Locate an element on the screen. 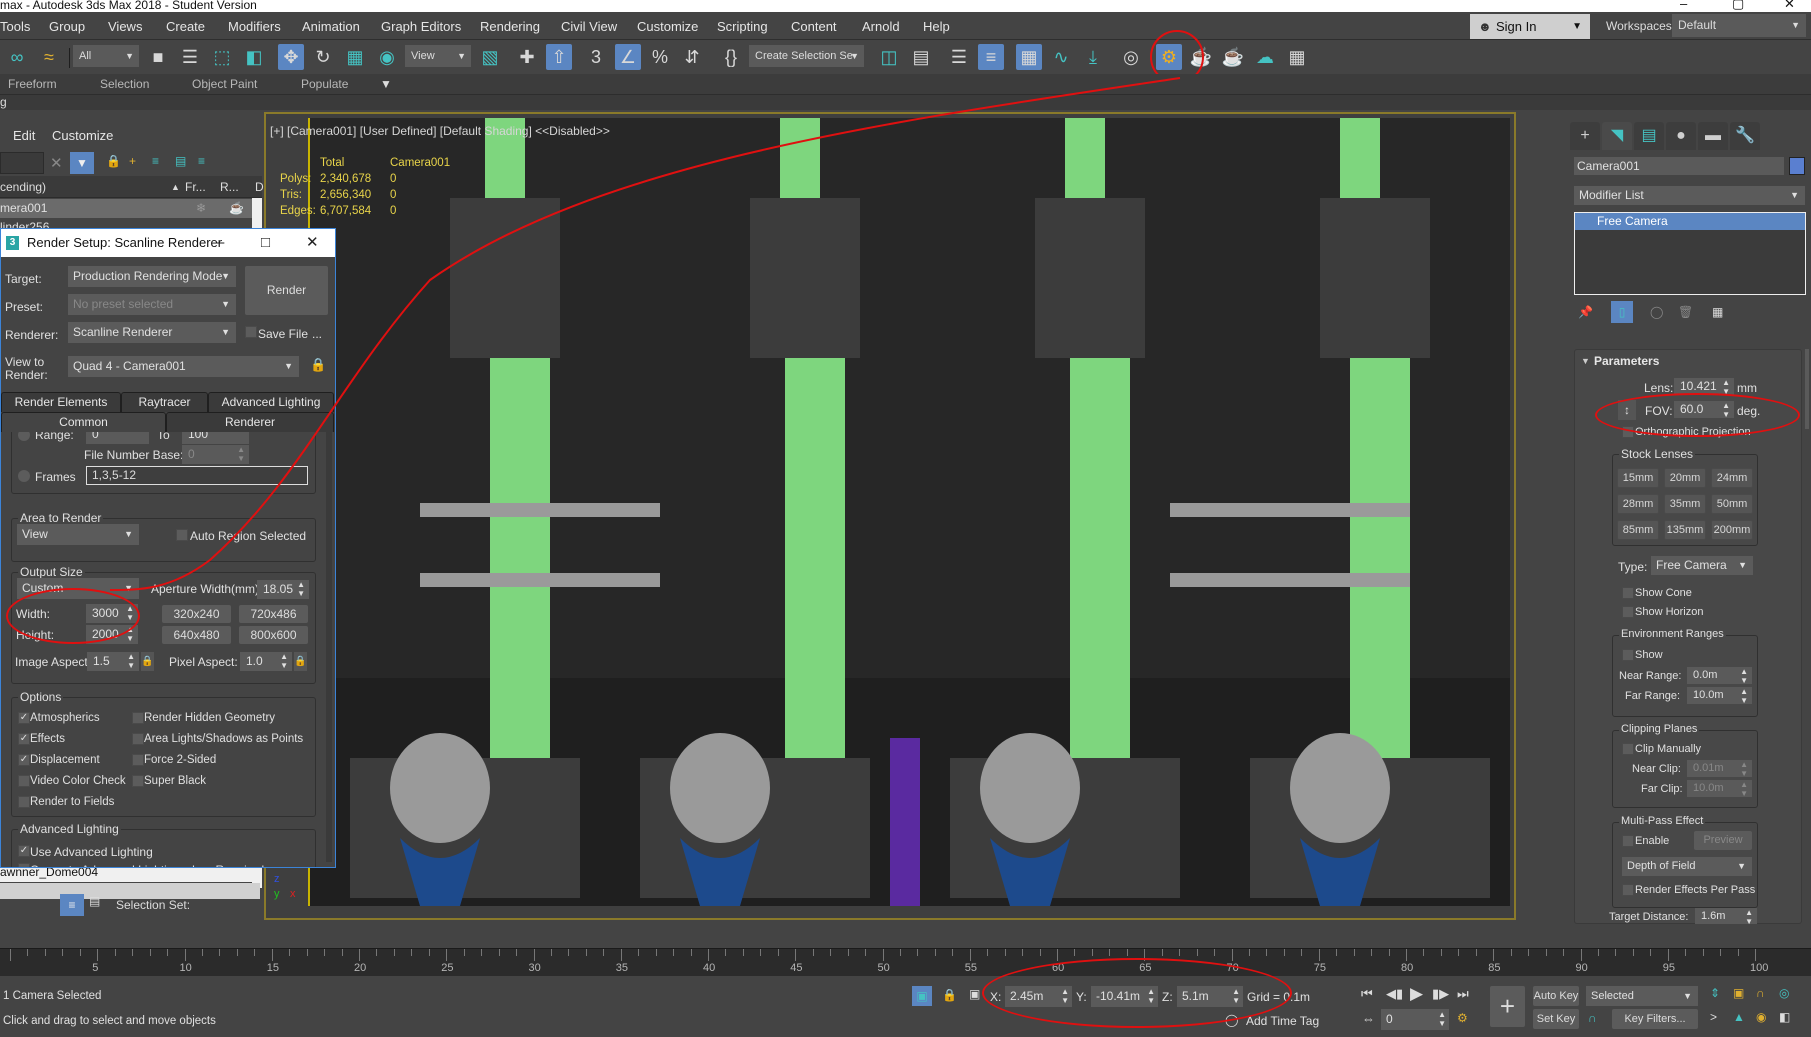 The image size is (1811, 1037). selection-filter-dropdown: All ▼ is located at coordinates (106, 56).